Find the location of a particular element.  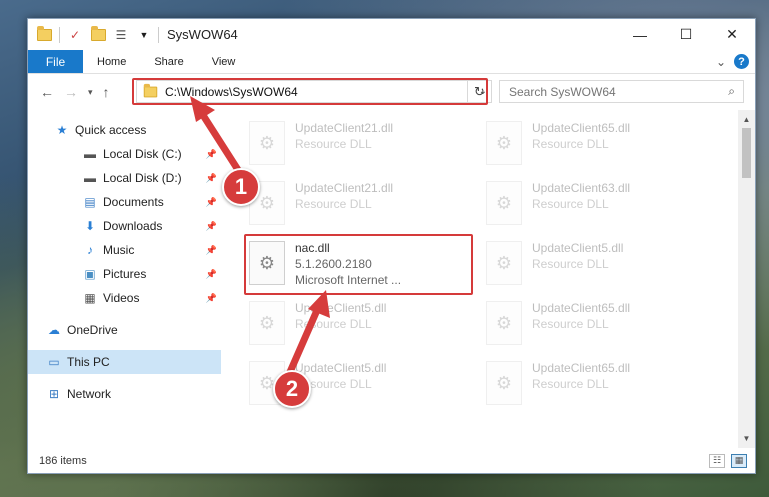

scroll-up-icon: ▲ is located at coordinates (746, 119).